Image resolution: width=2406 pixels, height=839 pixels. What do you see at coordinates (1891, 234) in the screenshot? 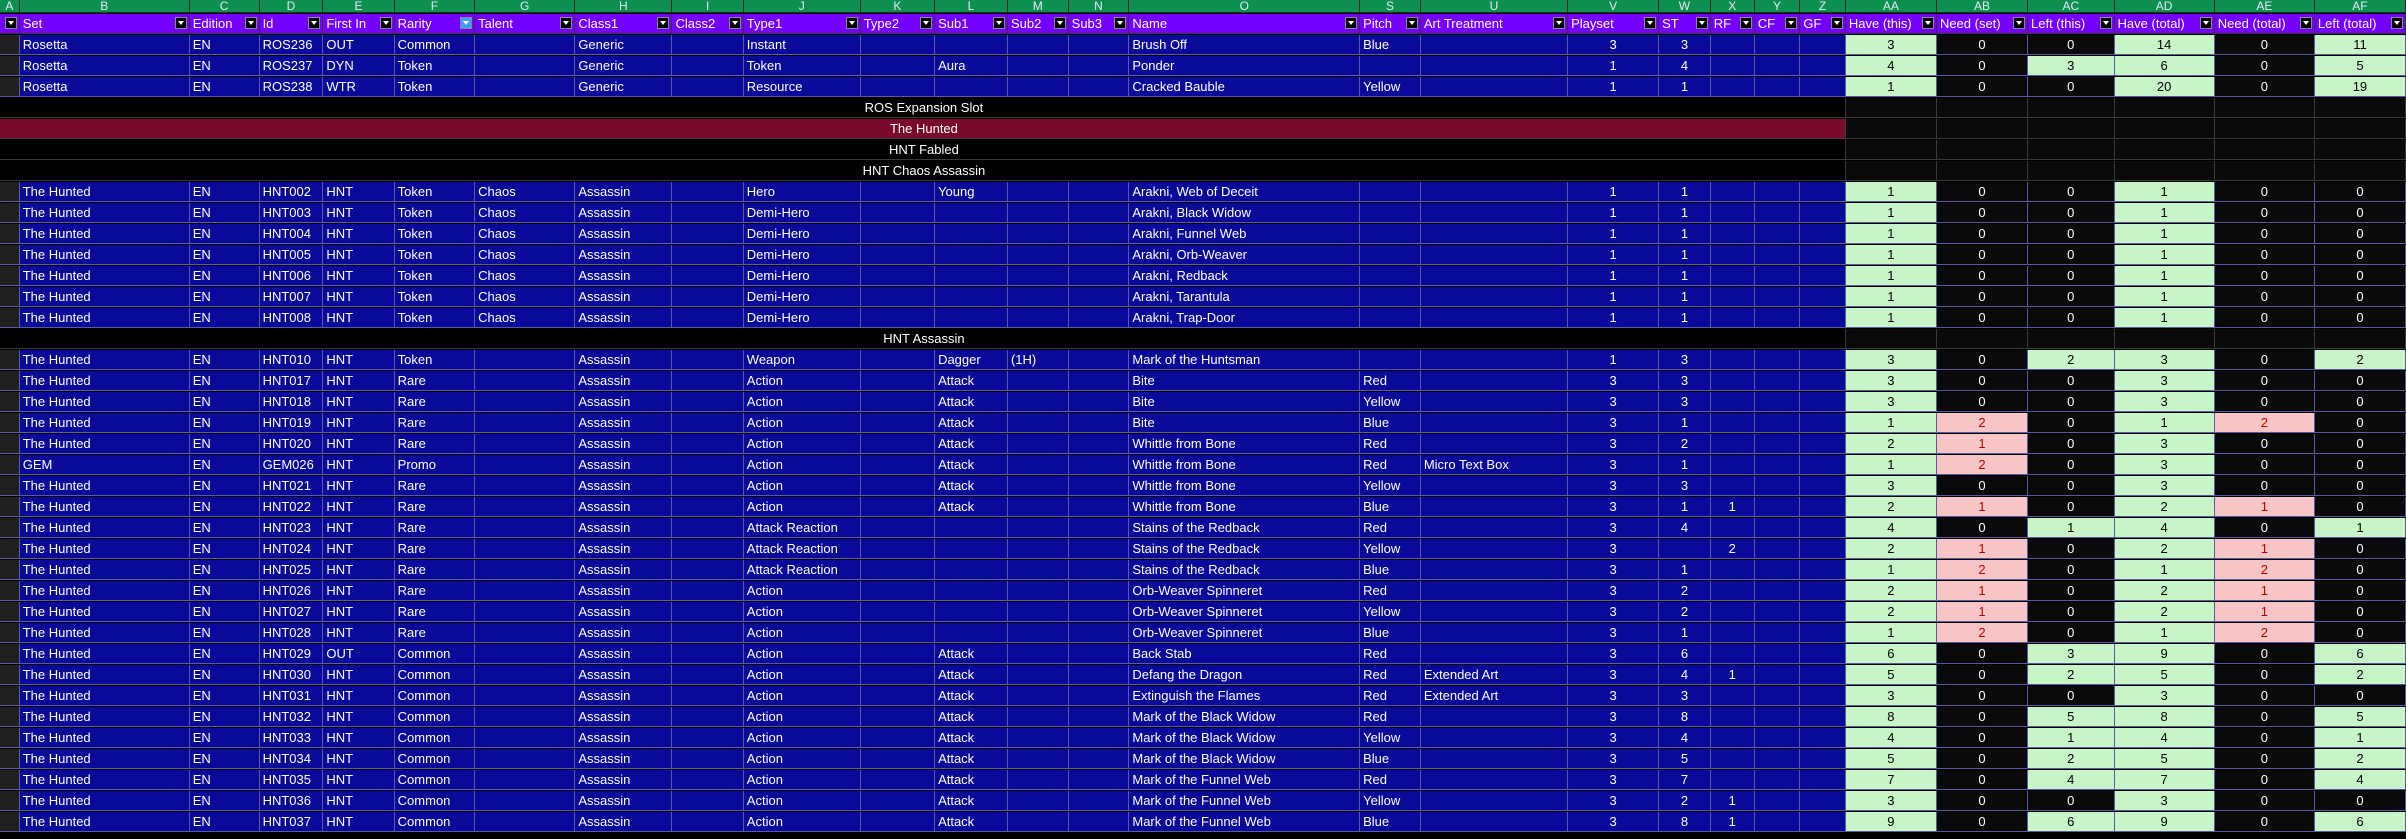
I see `stat-cell: 1` at bounding box center [1891, 234].